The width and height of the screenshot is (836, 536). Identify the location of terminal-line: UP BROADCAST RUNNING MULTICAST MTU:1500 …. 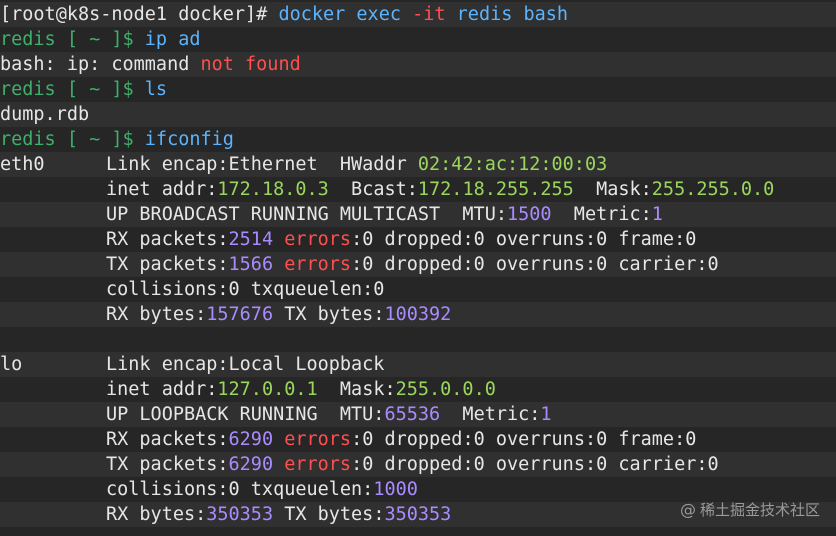
(418, 214).